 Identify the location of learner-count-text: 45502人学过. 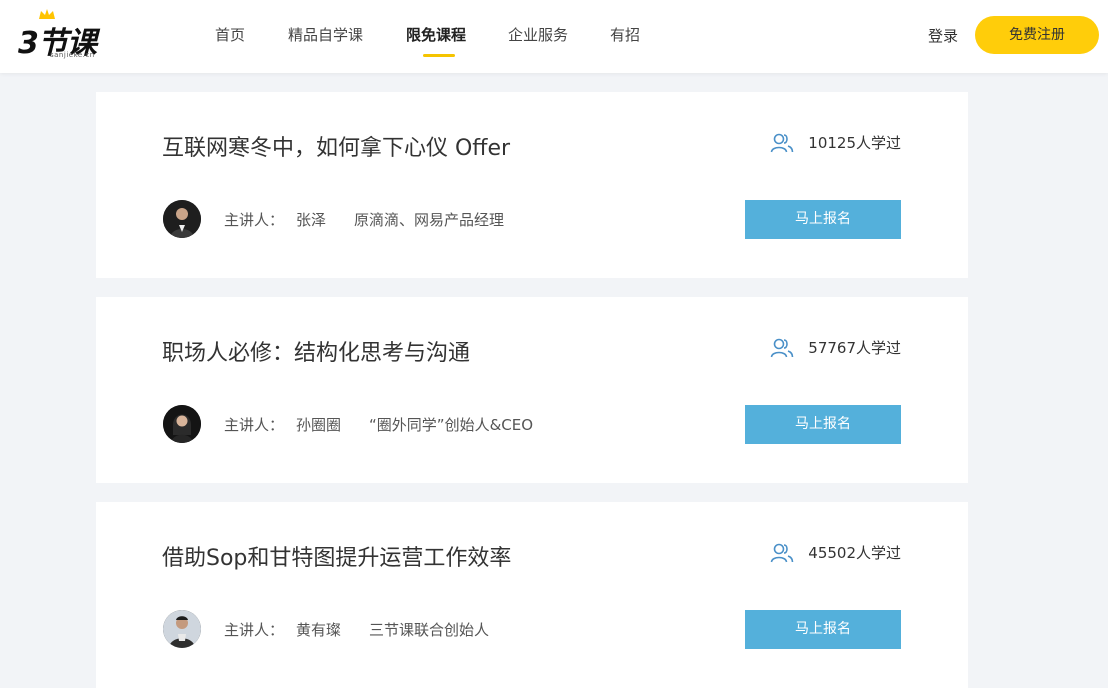
(854, 553).